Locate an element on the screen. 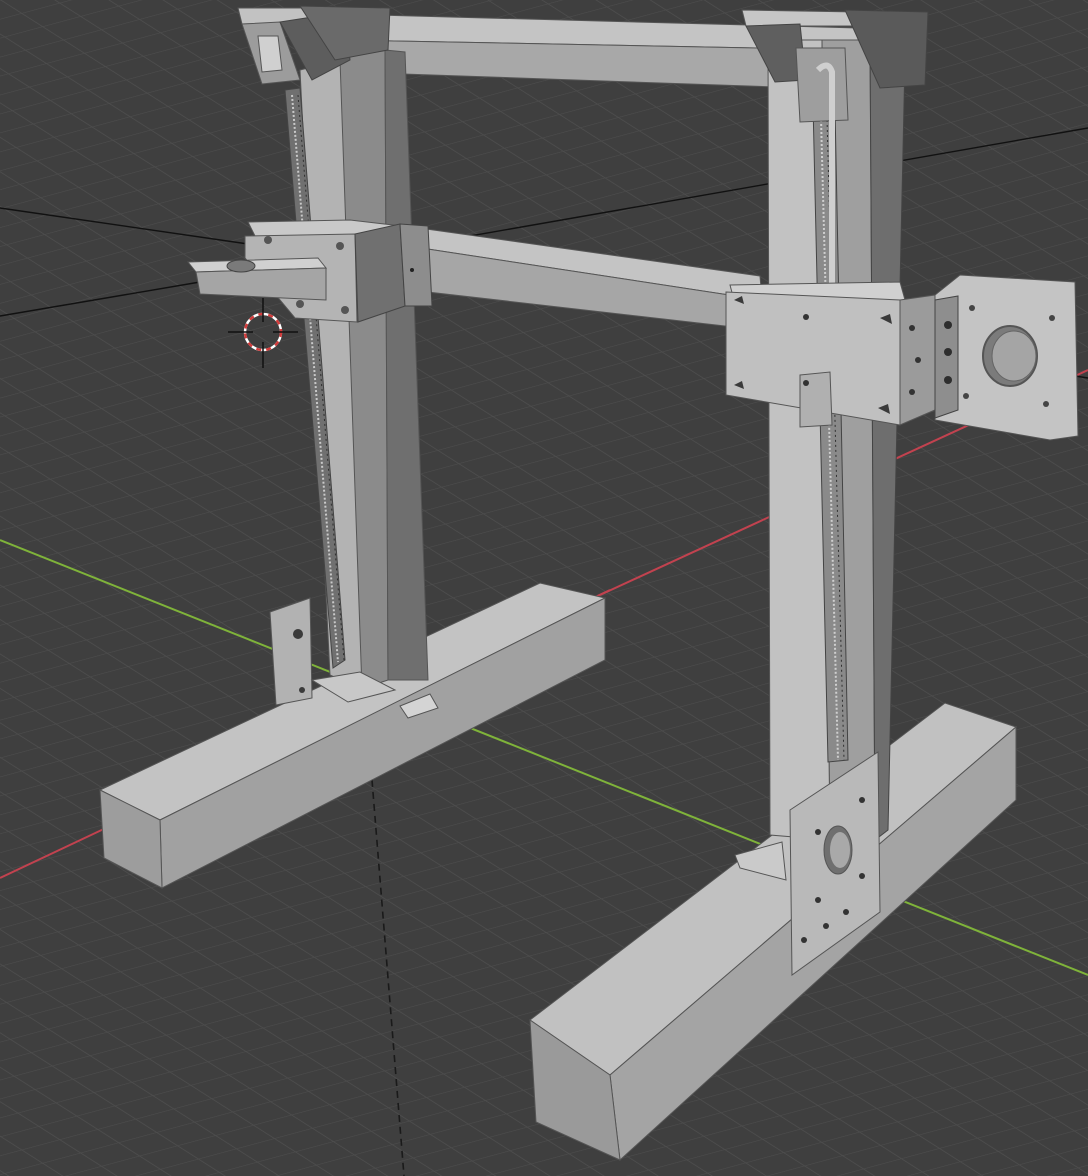 The width and height of the screenshot is (1088, 1176). x-motor-mount is located at coordinates (1006, 357).